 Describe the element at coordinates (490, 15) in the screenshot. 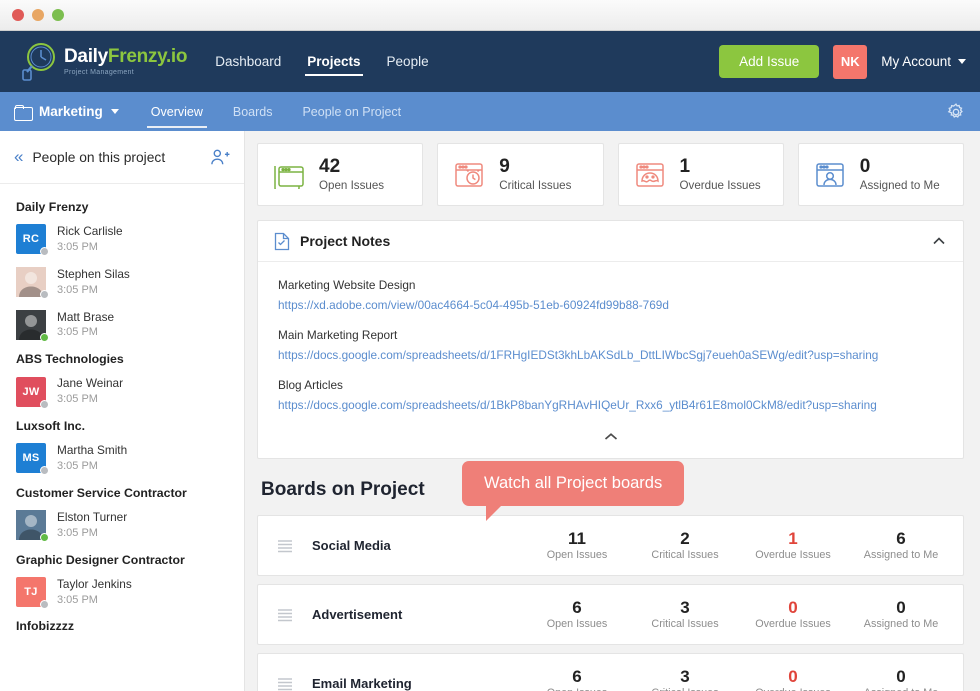

I see `os-titlebar` at that location.